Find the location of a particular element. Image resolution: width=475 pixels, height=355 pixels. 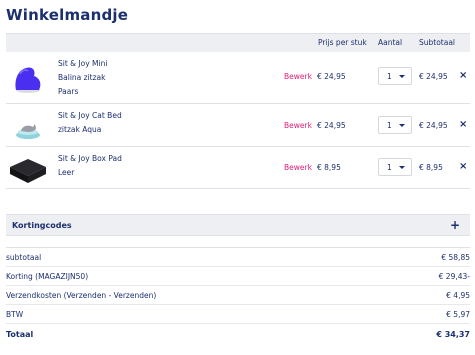

column-quantity: Aantal is located at coordinates (390, 42).